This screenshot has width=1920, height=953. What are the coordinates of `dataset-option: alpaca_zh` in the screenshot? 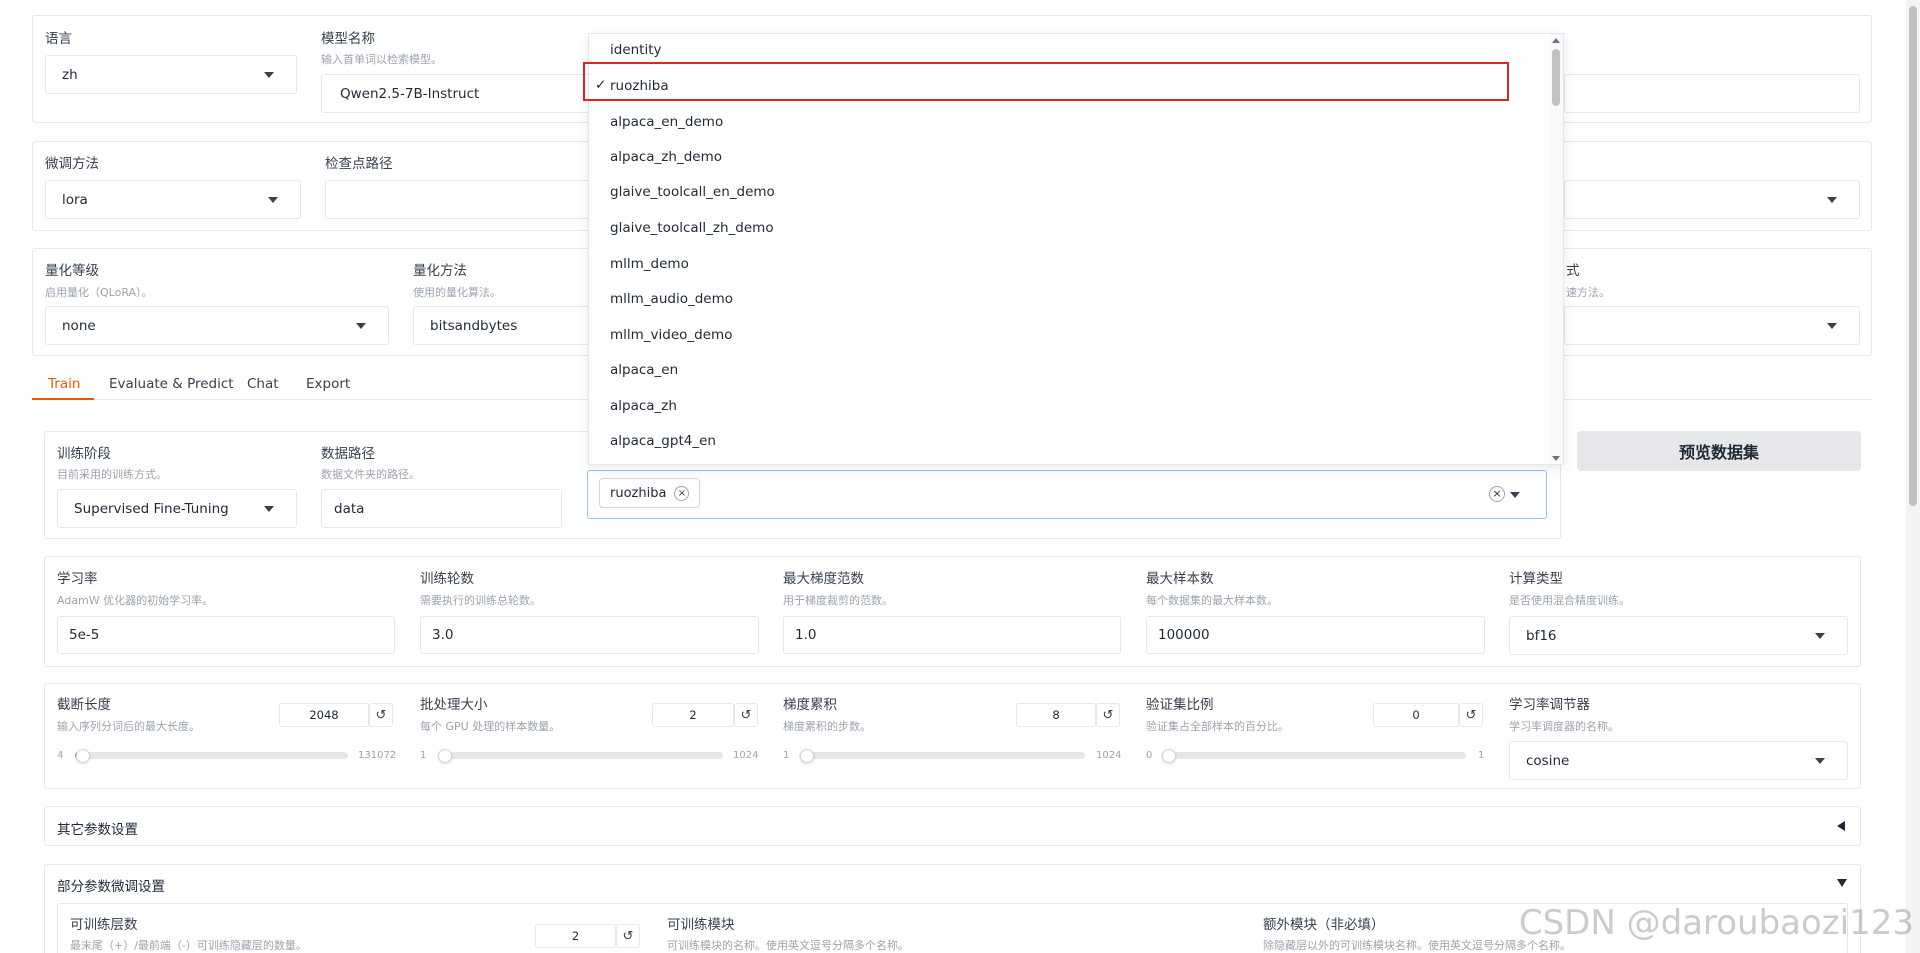 It's located at (643, 406).